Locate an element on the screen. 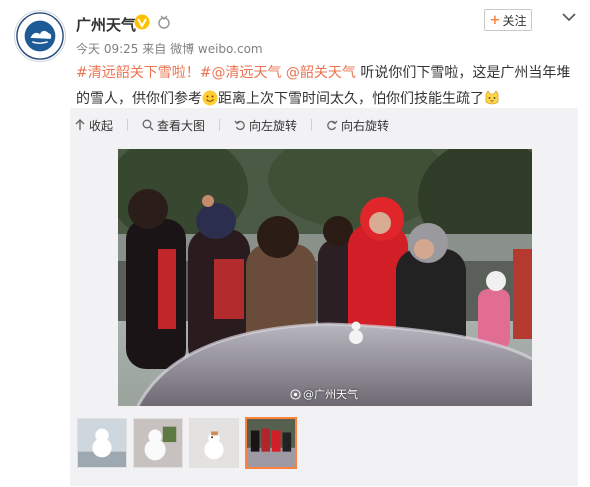 This screenshot has width=590, height=487. crowd-thumb is located at coordinates (271, 443).